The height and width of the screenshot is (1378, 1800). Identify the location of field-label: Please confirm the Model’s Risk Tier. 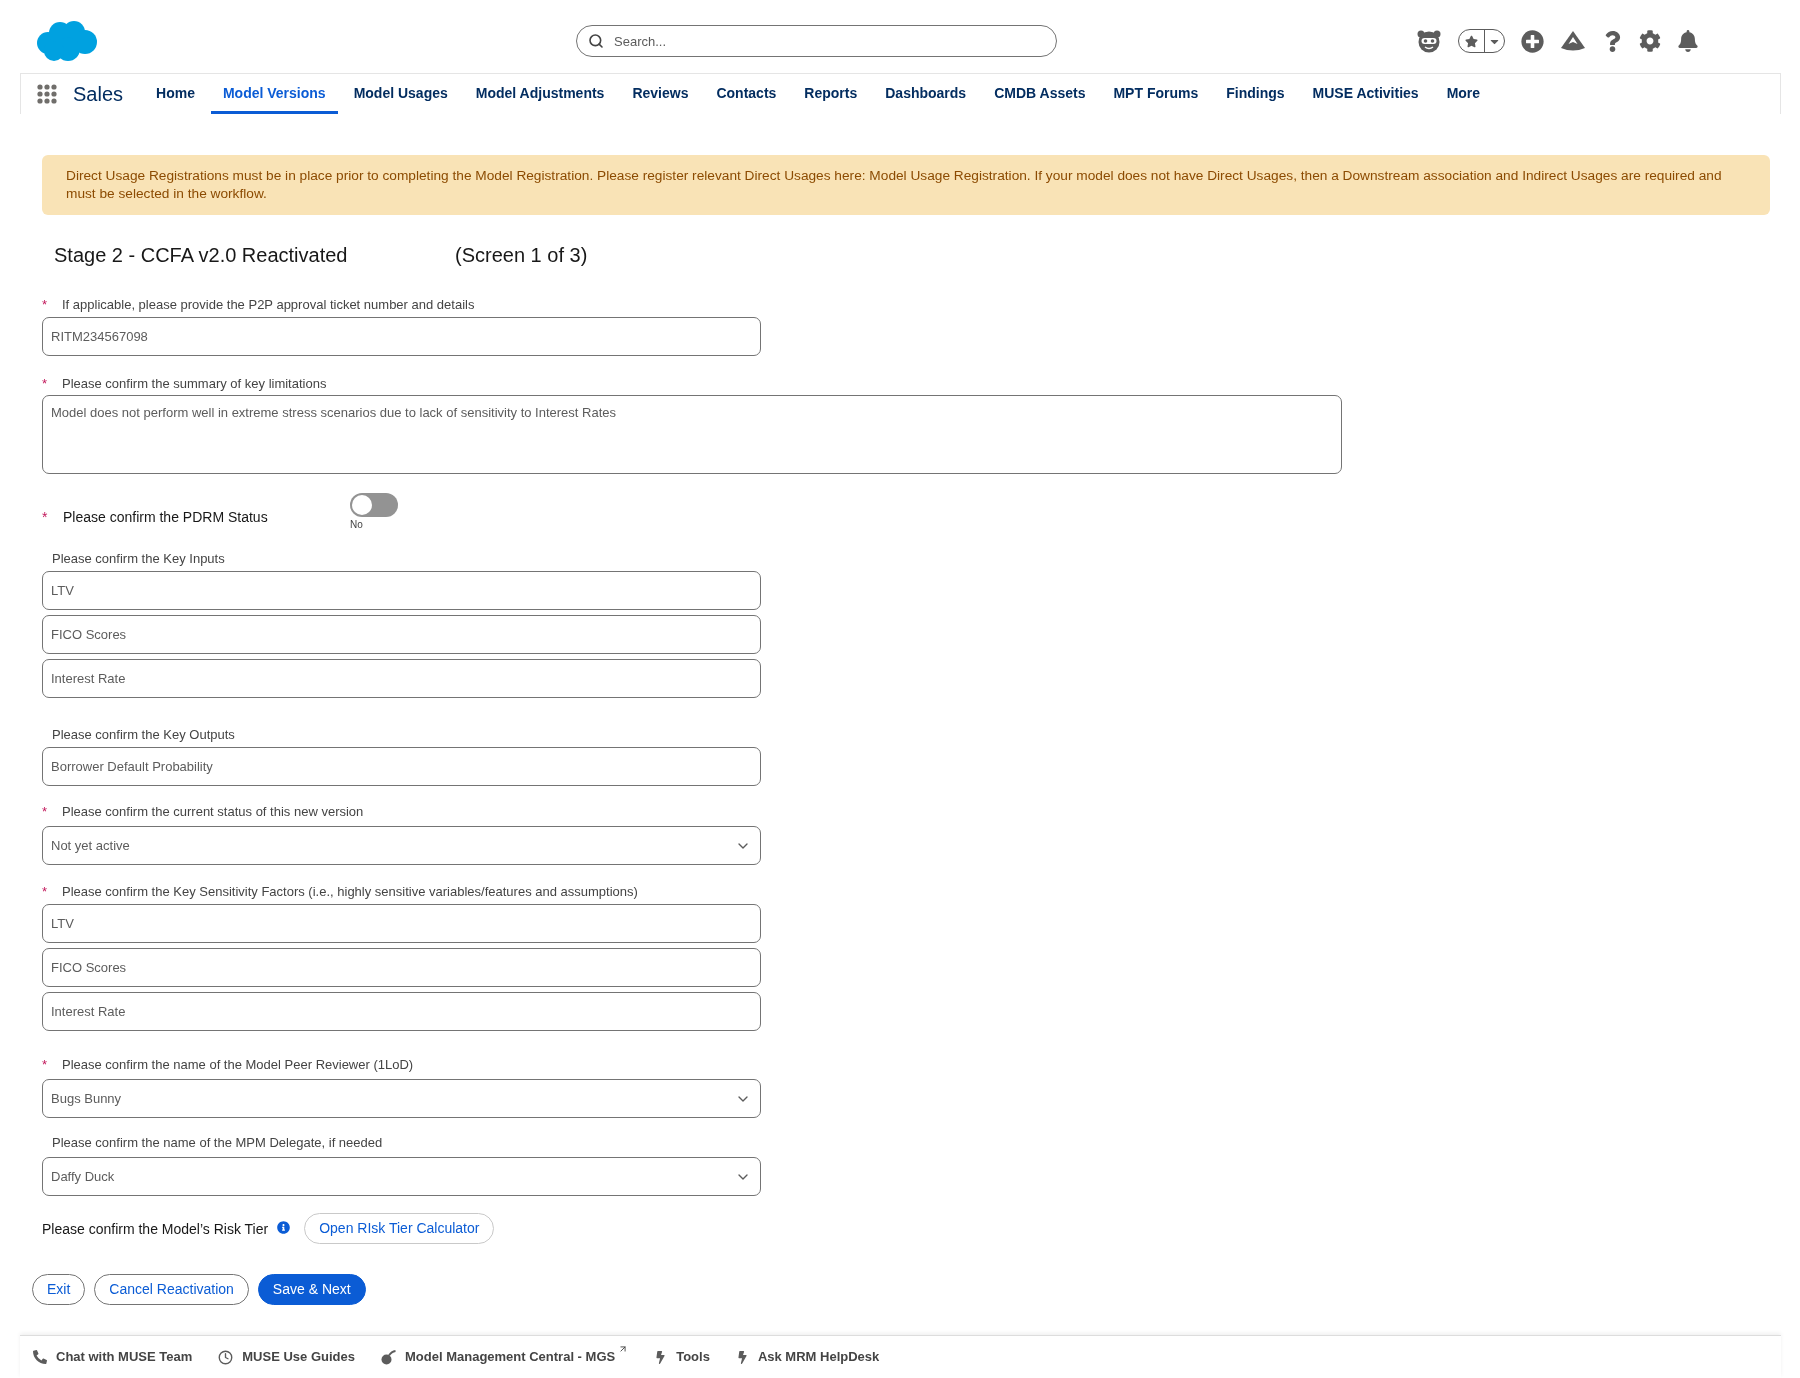
(155, 1228).